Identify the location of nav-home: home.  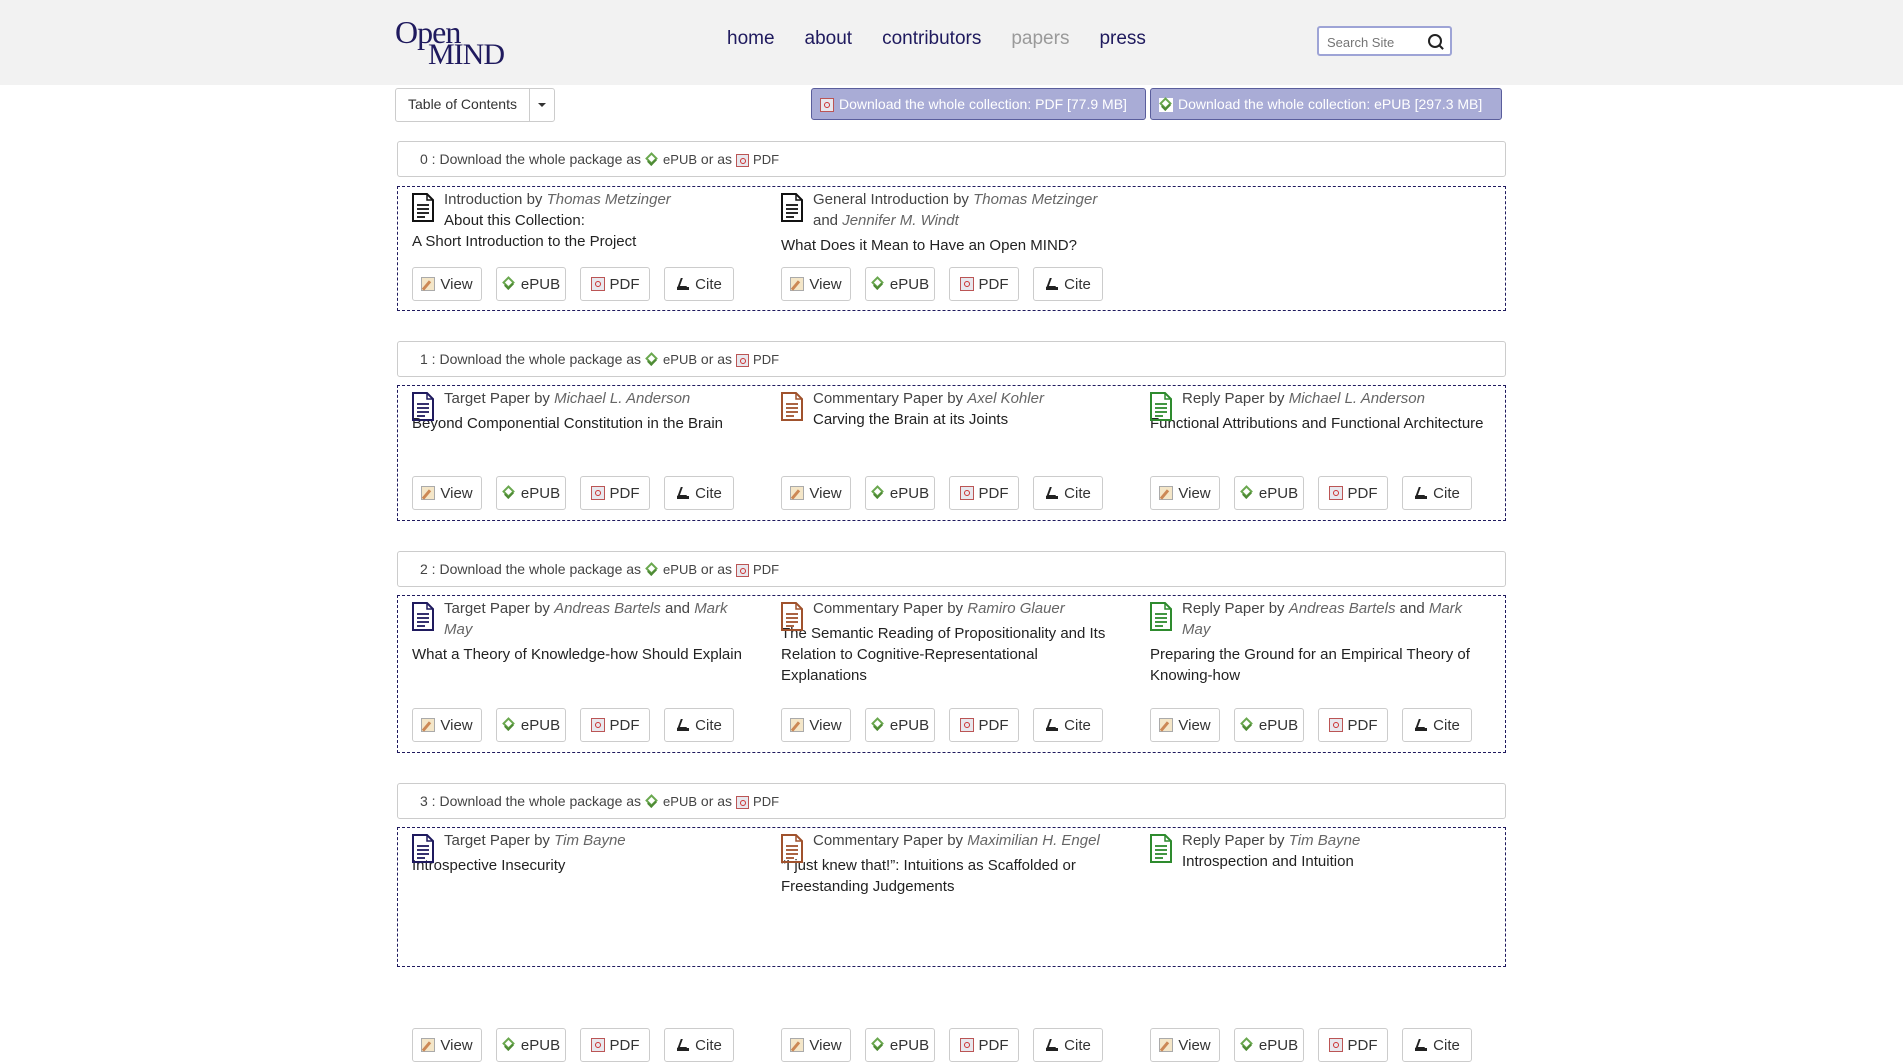
(751, 39).